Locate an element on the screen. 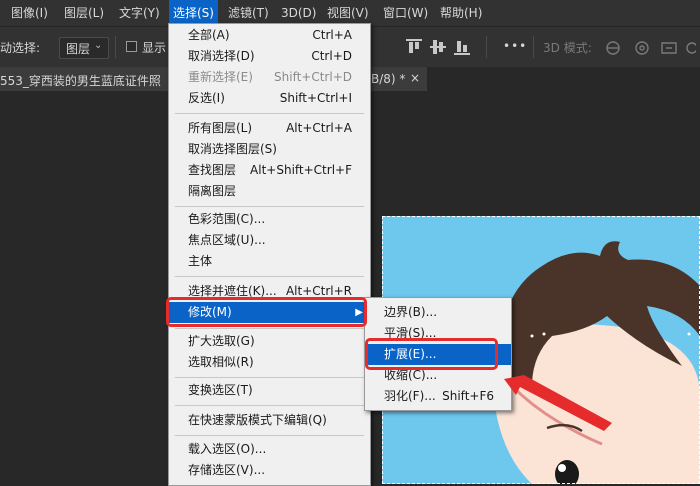 This screenshot has width=700, height=486. menu-item-all-layers: 所有图层(L) Alt+Ctrl+A is located at coordinates (269, 128).